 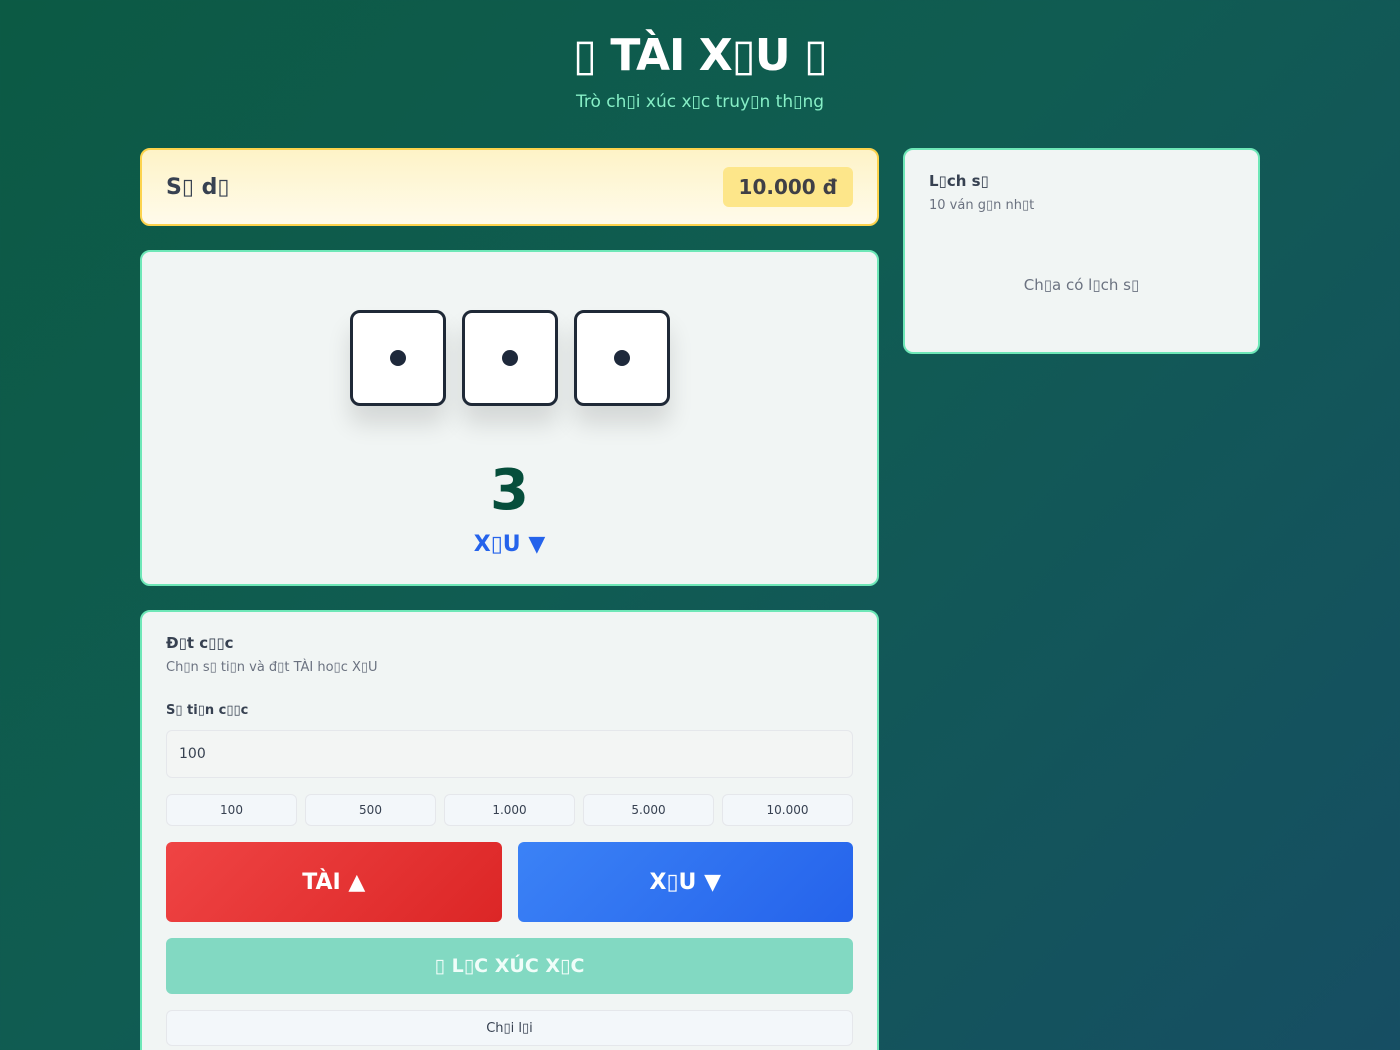 I want to click on balance-value: 10.000 đ, so click(x=787, y=187).